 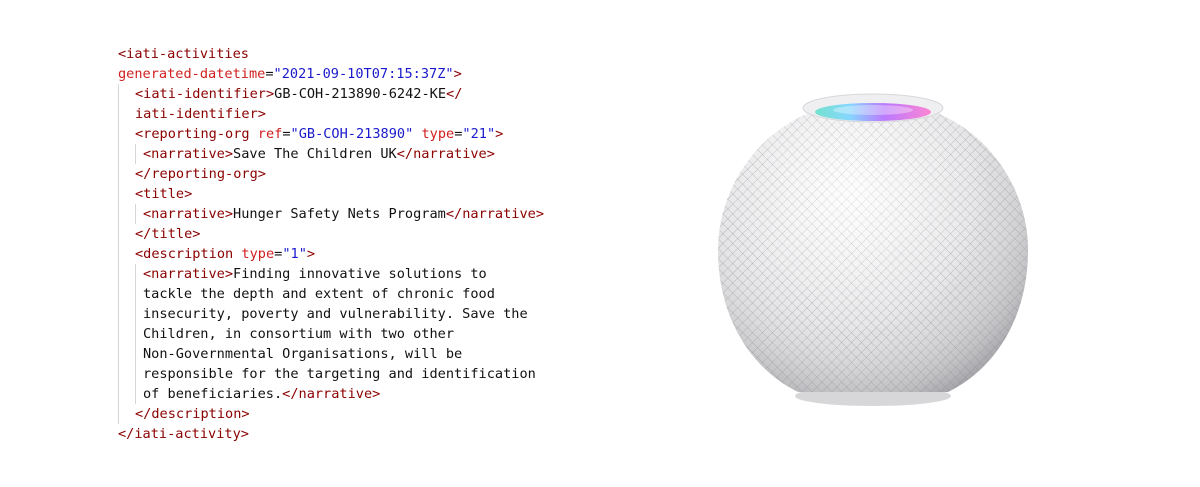 What do you see at coordinates (333, 114) in the screenshot?
I see `code-line: iati-identifier>` at bounding box center [333, 114].